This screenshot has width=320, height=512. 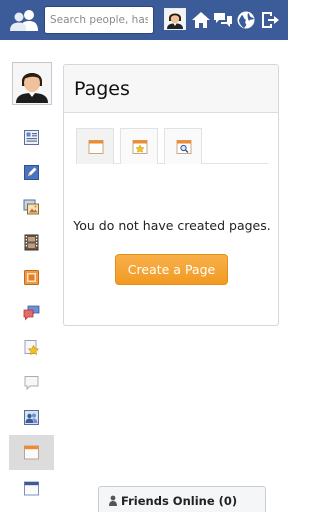 What do you see at coordinates (113, 500) in the screenshot?
I see `person-icon` at bounding box center [113, 500].